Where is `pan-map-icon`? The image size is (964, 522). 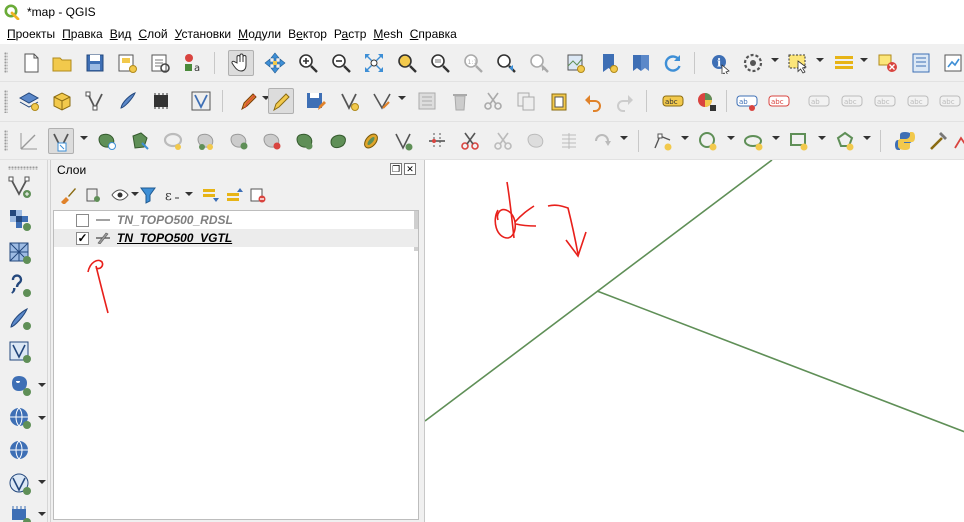
pan-map-icon is located at coordinates (241, 63).